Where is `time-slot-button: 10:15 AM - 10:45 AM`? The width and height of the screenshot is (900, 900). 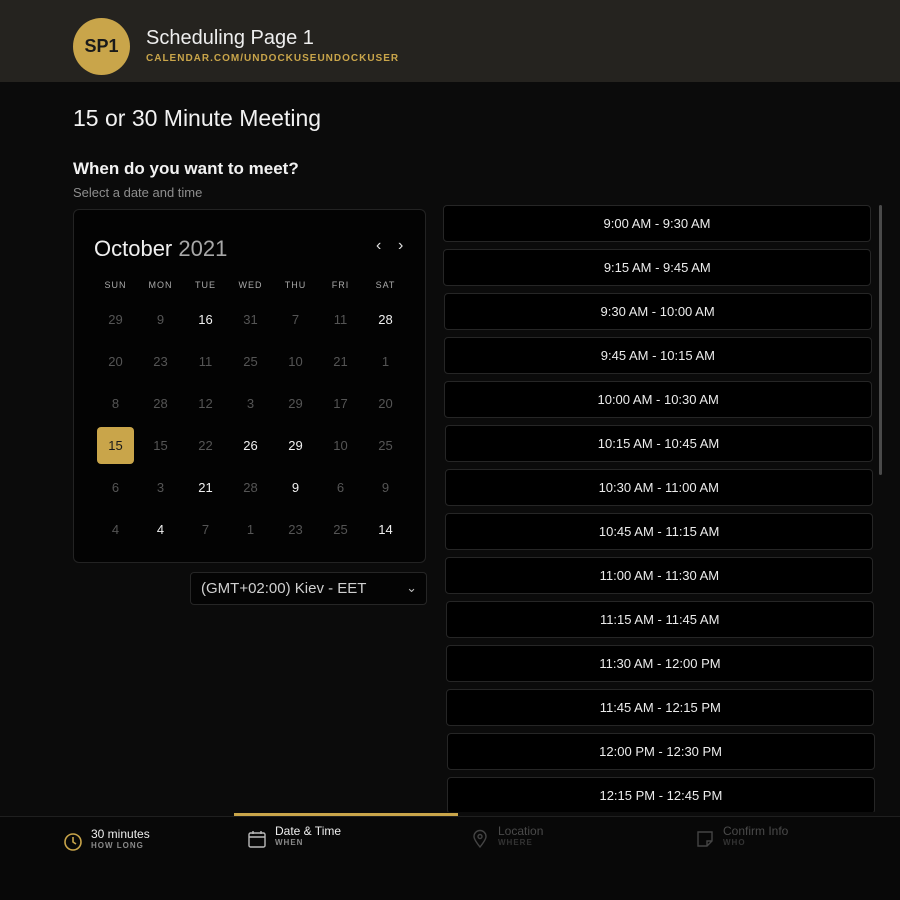
time-slot-button: 10:15 AM - 10:45 AM is located at coordinates (658, 443).